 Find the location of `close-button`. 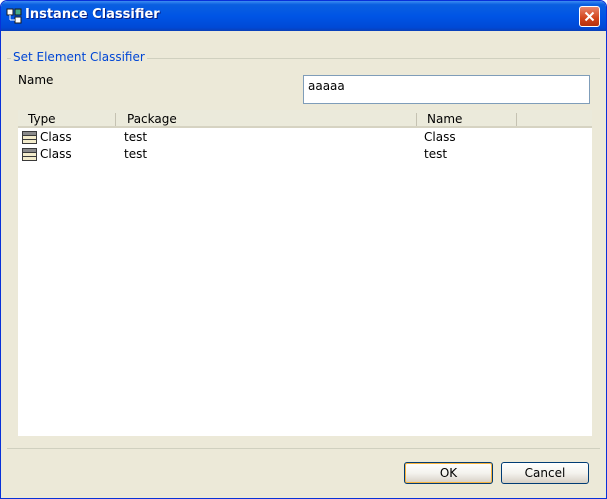

close-button is located at coordinates (589, 16).